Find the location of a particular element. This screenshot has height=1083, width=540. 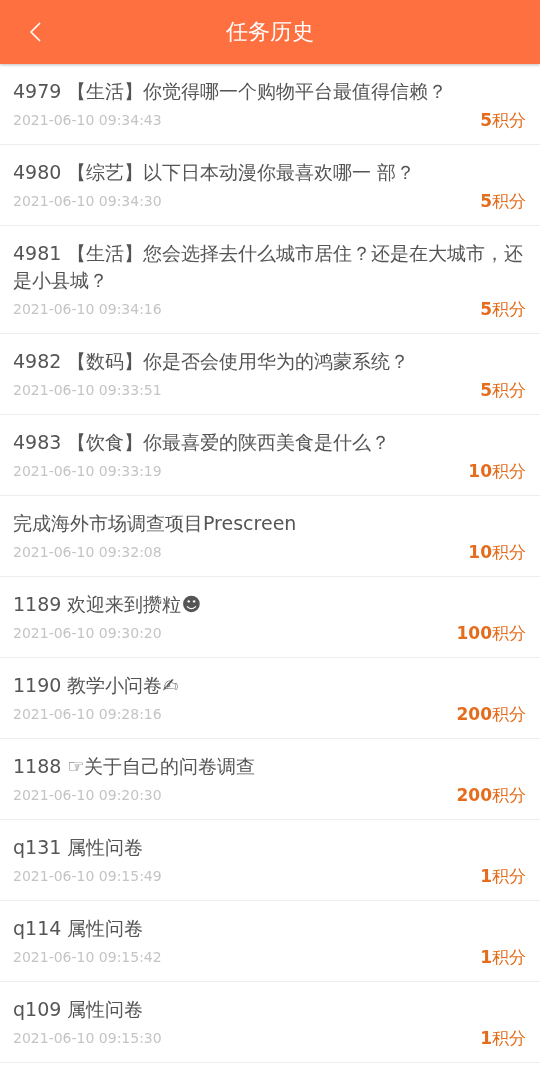

task-item: 完成海外市场调查项目Prescreen 2021-06-10 09:32:08 10积分 is located at coordinates (270, 536).